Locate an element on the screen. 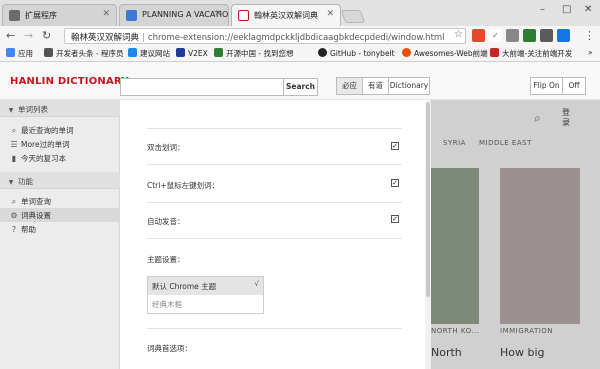  theme-option-wood: 经典木框 is located at coordinates (205, 304).